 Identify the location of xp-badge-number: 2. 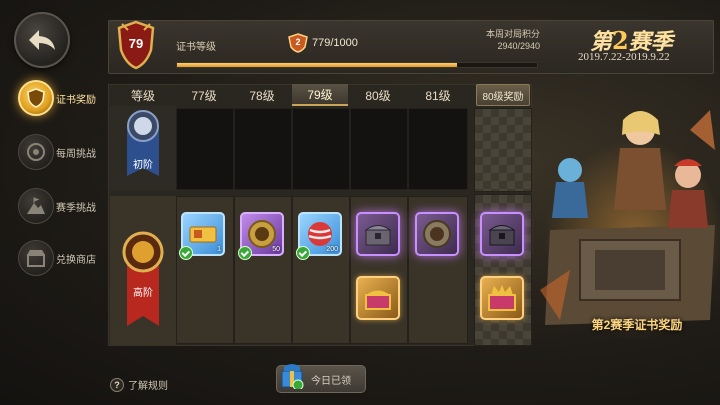
(298, 42).